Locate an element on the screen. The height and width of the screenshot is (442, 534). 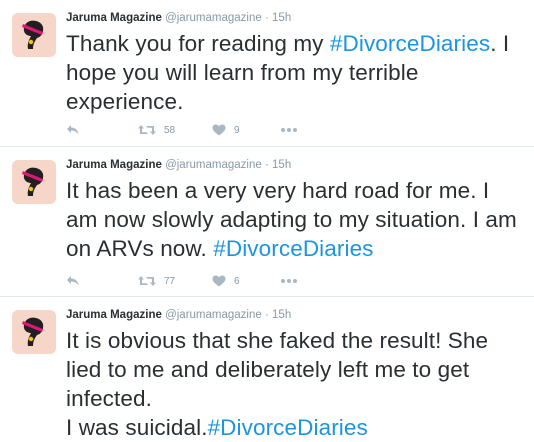
like-button: 6 is located at coordinates (226, 281).